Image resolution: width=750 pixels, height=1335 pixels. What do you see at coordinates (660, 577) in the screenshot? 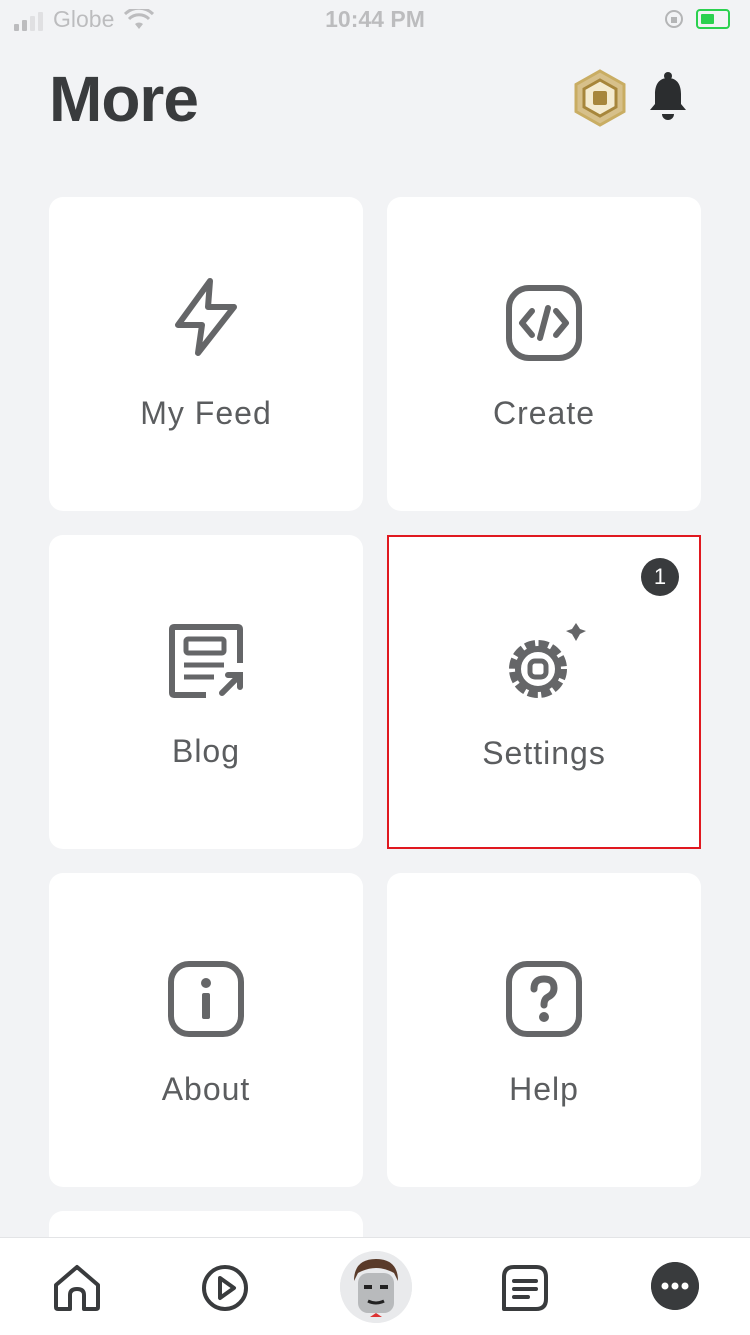
I see `notification-badge: 1` at bounding box center [660, 577].